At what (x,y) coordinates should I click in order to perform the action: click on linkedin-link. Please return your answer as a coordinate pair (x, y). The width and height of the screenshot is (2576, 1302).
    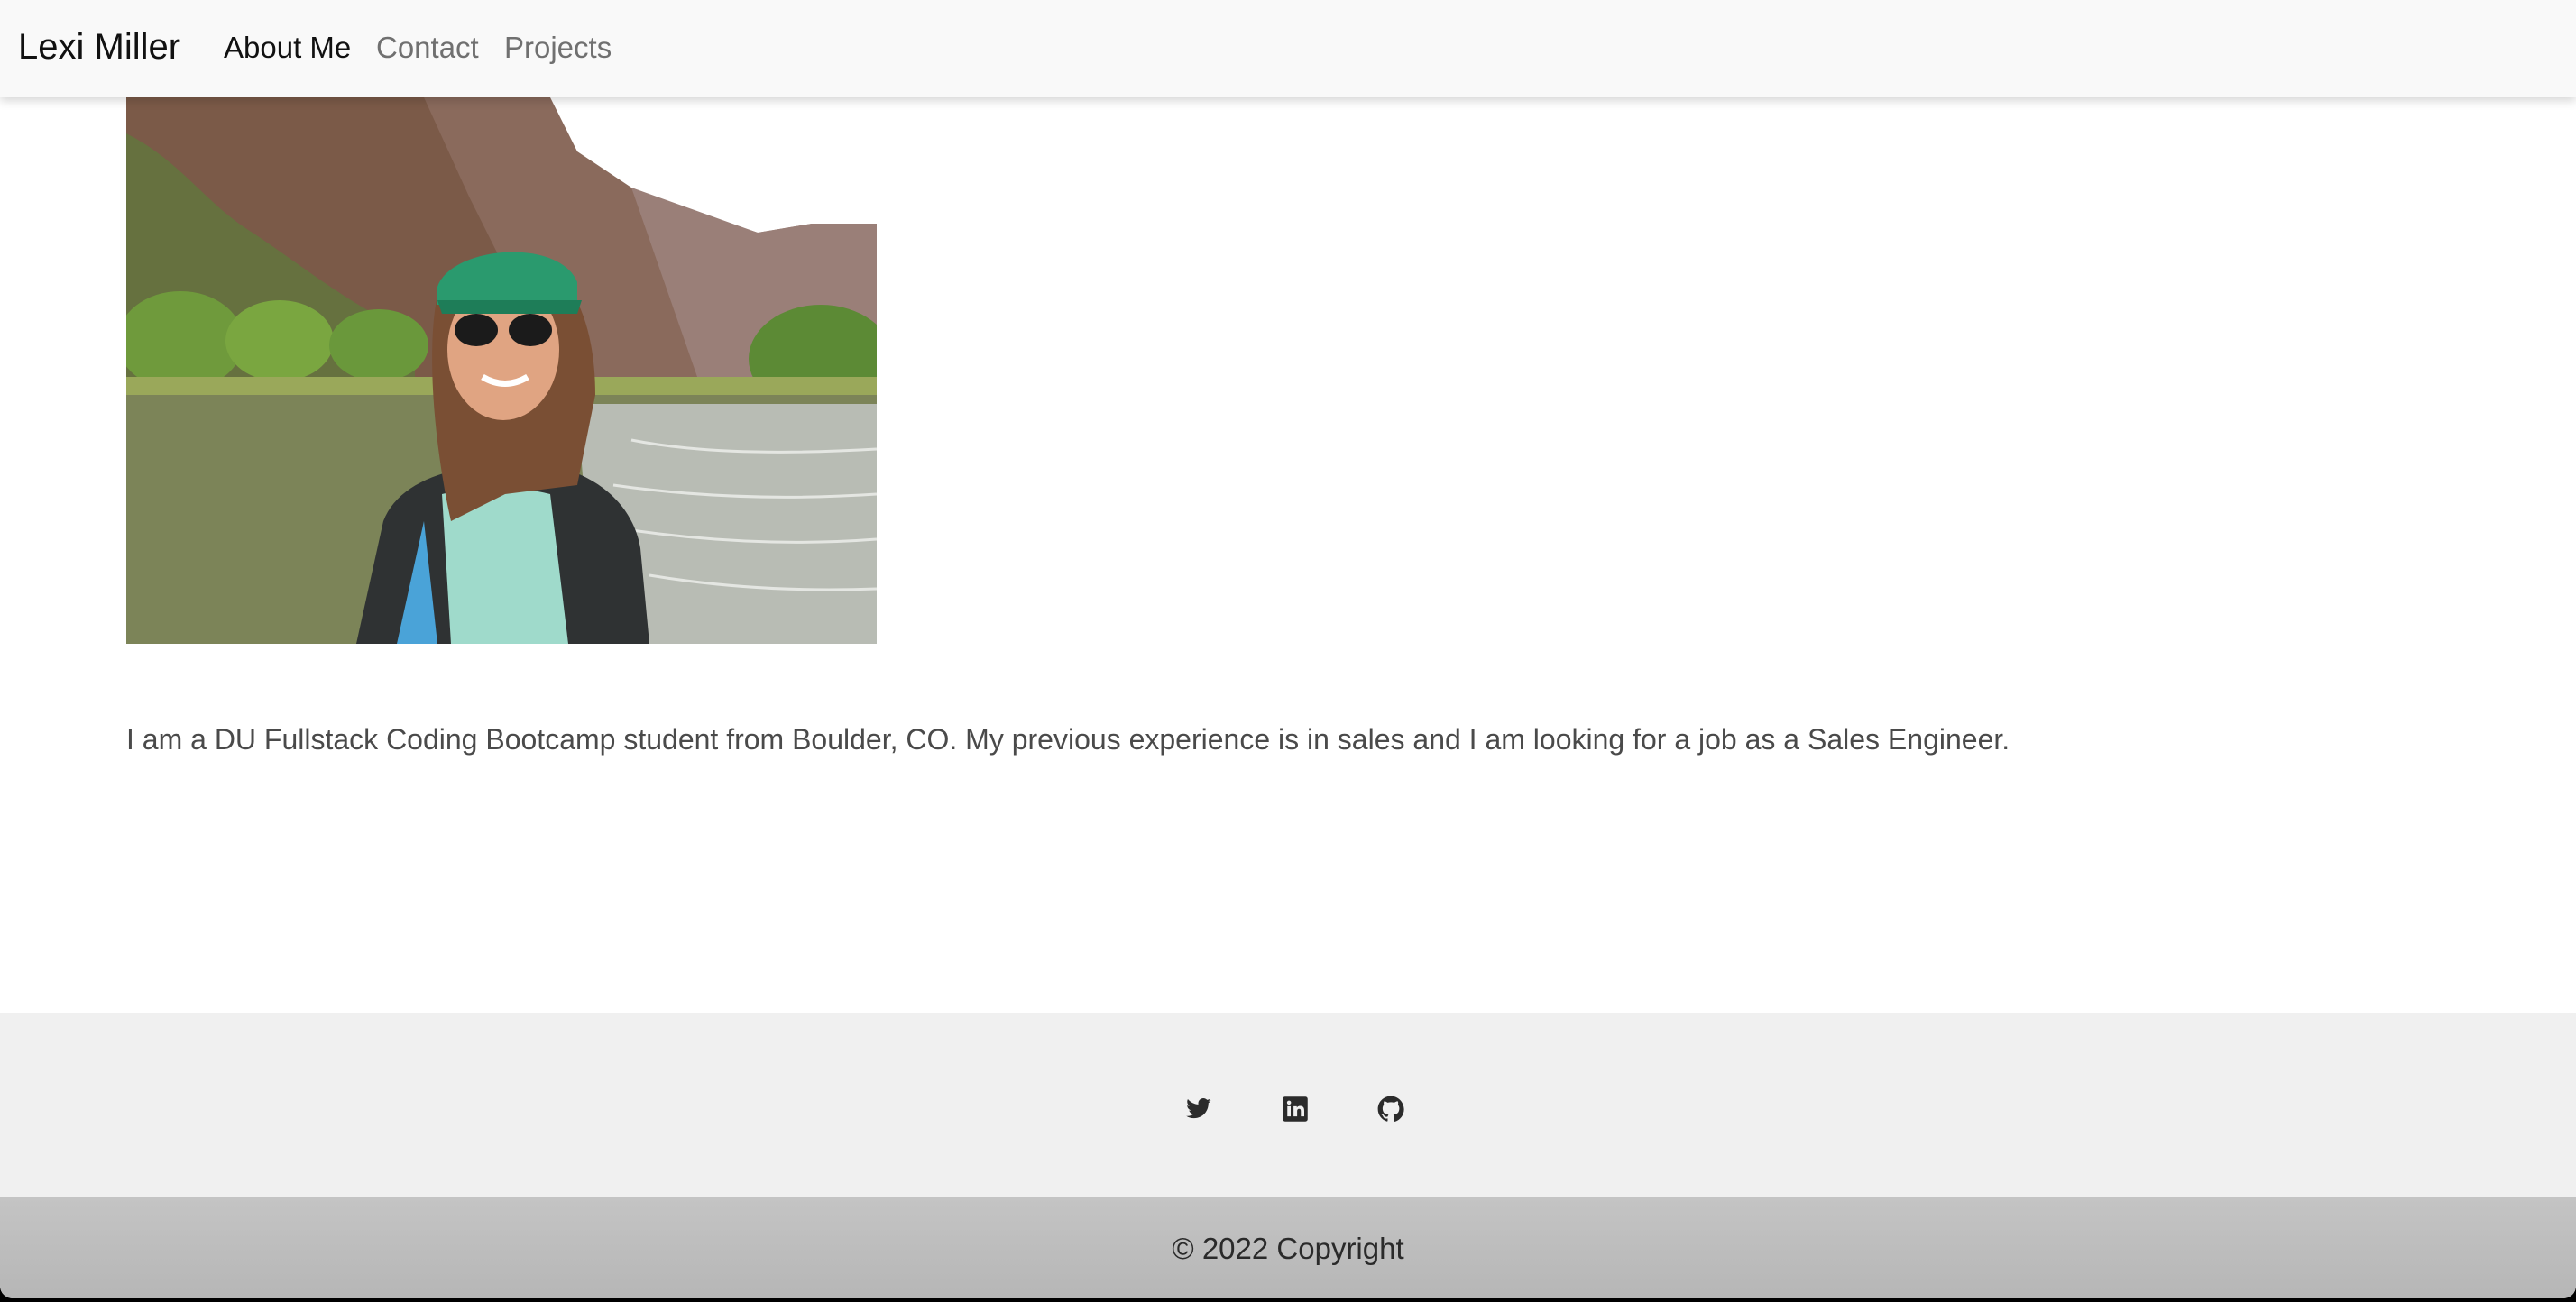
    Looking at the image, I should click on (1295, 1109).